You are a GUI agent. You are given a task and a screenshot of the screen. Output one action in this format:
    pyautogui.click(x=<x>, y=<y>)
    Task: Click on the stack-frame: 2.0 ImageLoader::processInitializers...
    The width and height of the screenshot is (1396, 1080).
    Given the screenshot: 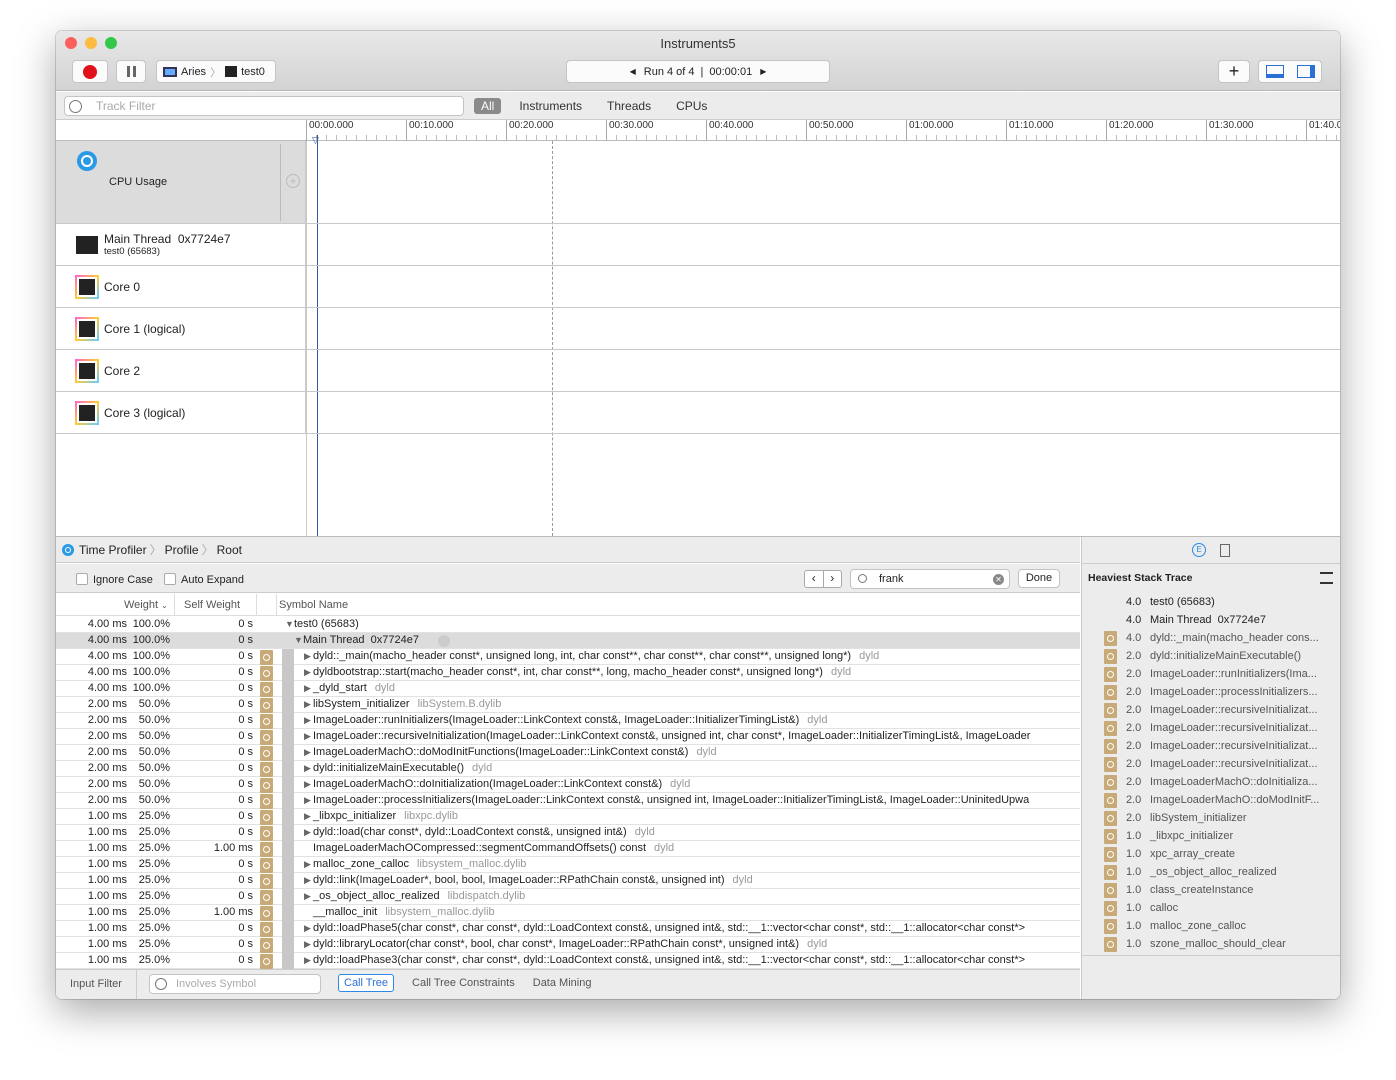 What is the action you would take?
    pyautogui.click(x=1211, y=693)
    